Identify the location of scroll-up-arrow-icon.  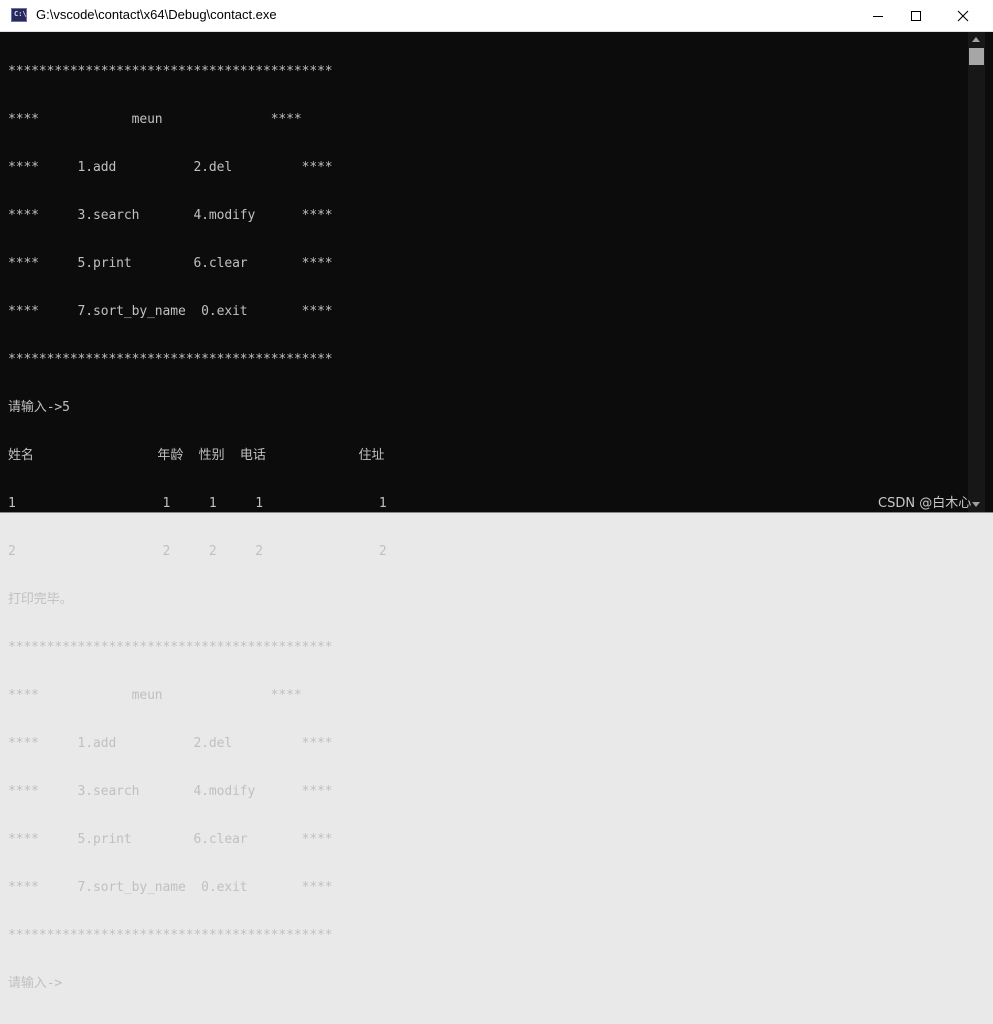
(976, 39).